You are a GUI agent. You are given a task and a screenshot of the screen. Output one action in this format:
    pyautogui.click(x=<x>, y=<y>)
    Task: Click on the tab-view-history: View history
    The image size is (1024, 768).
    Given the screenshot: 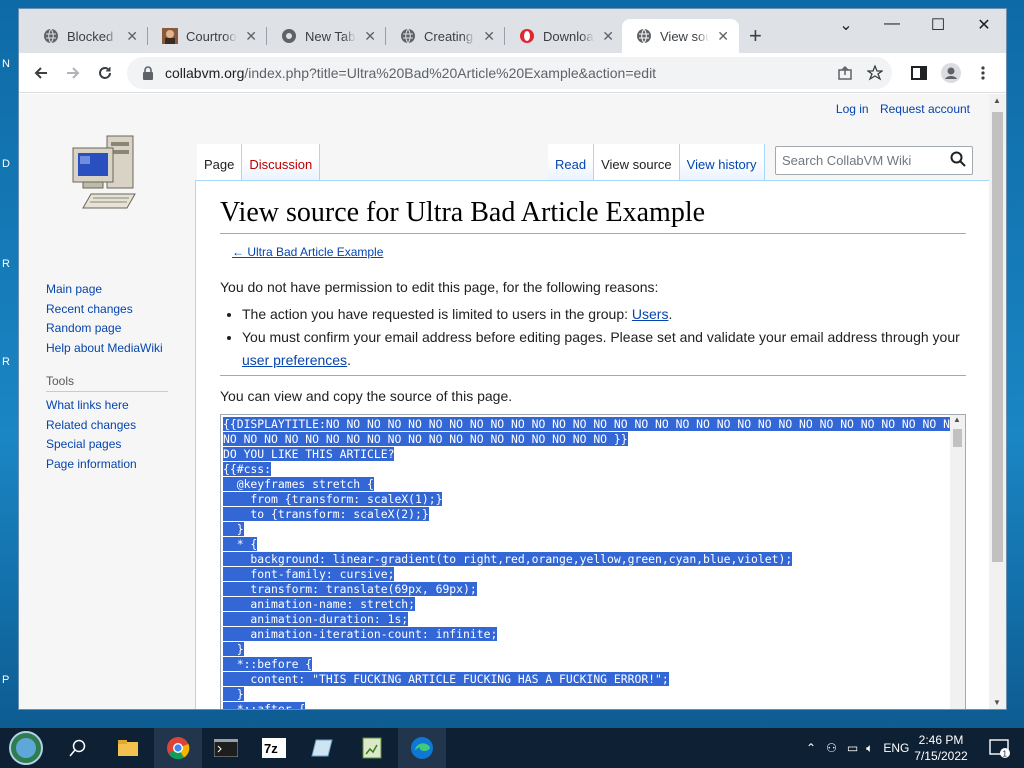 What is the action you would take?
    pyautogui.click(x=722, y=162)
    